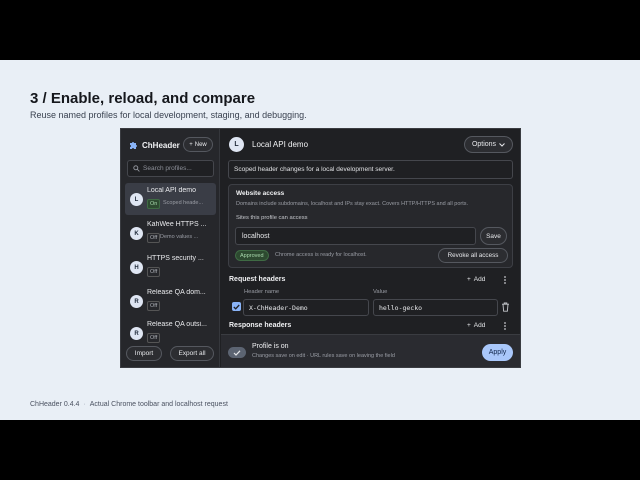  I want to click on search-icon, so click(136, 168).